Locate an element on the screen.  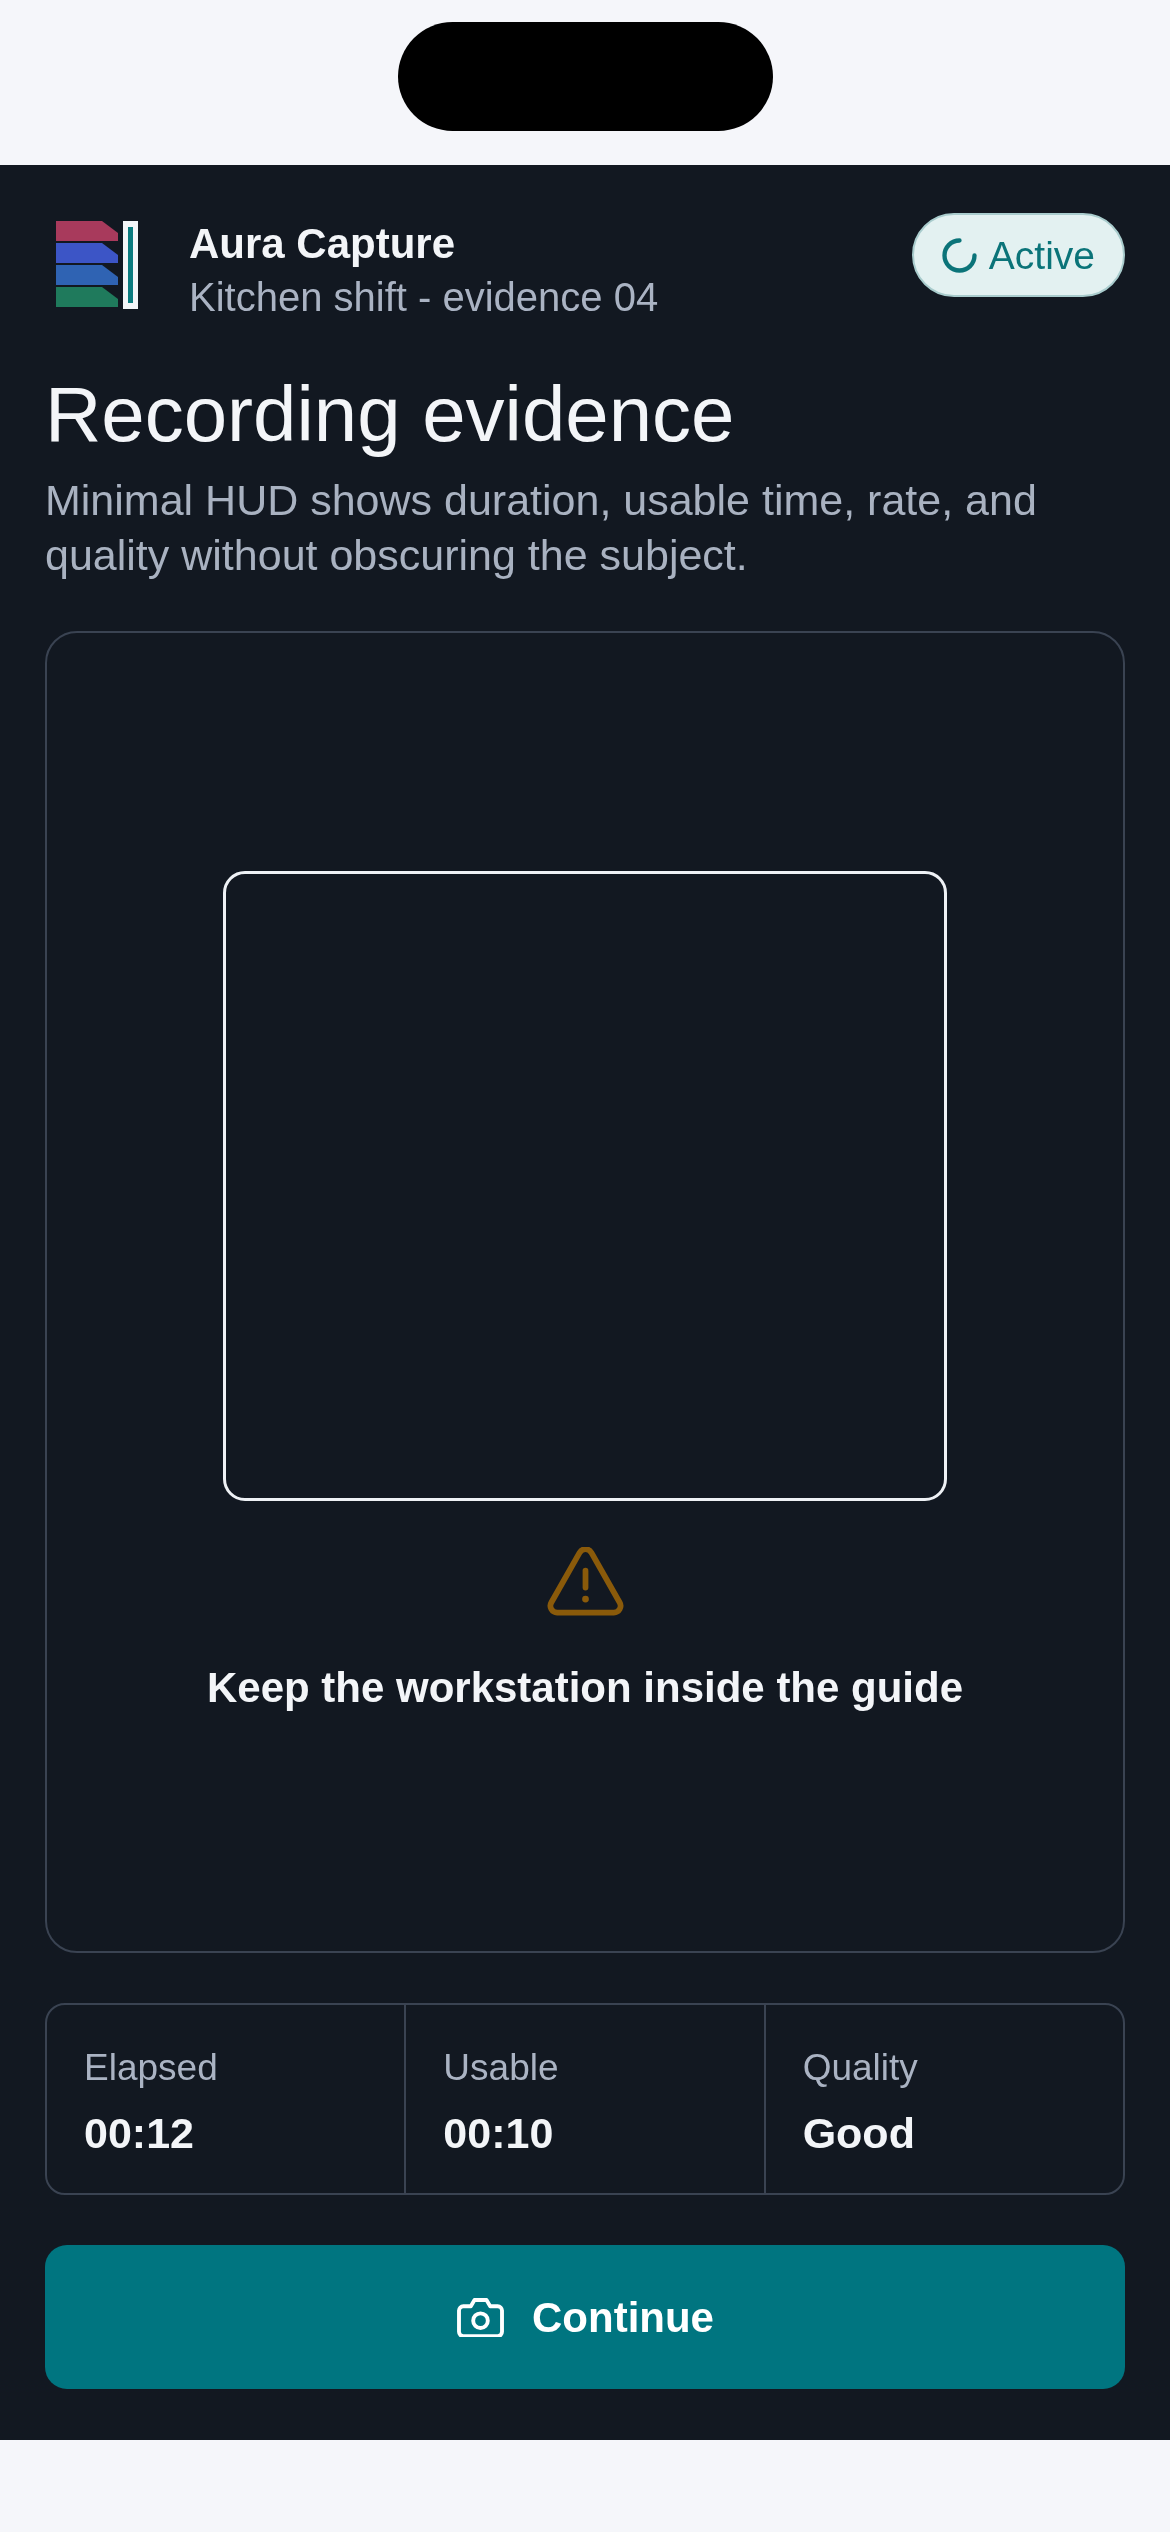
app-subtitle: Kitchen shift - evidence 04 is located at coordinates (424, 298).